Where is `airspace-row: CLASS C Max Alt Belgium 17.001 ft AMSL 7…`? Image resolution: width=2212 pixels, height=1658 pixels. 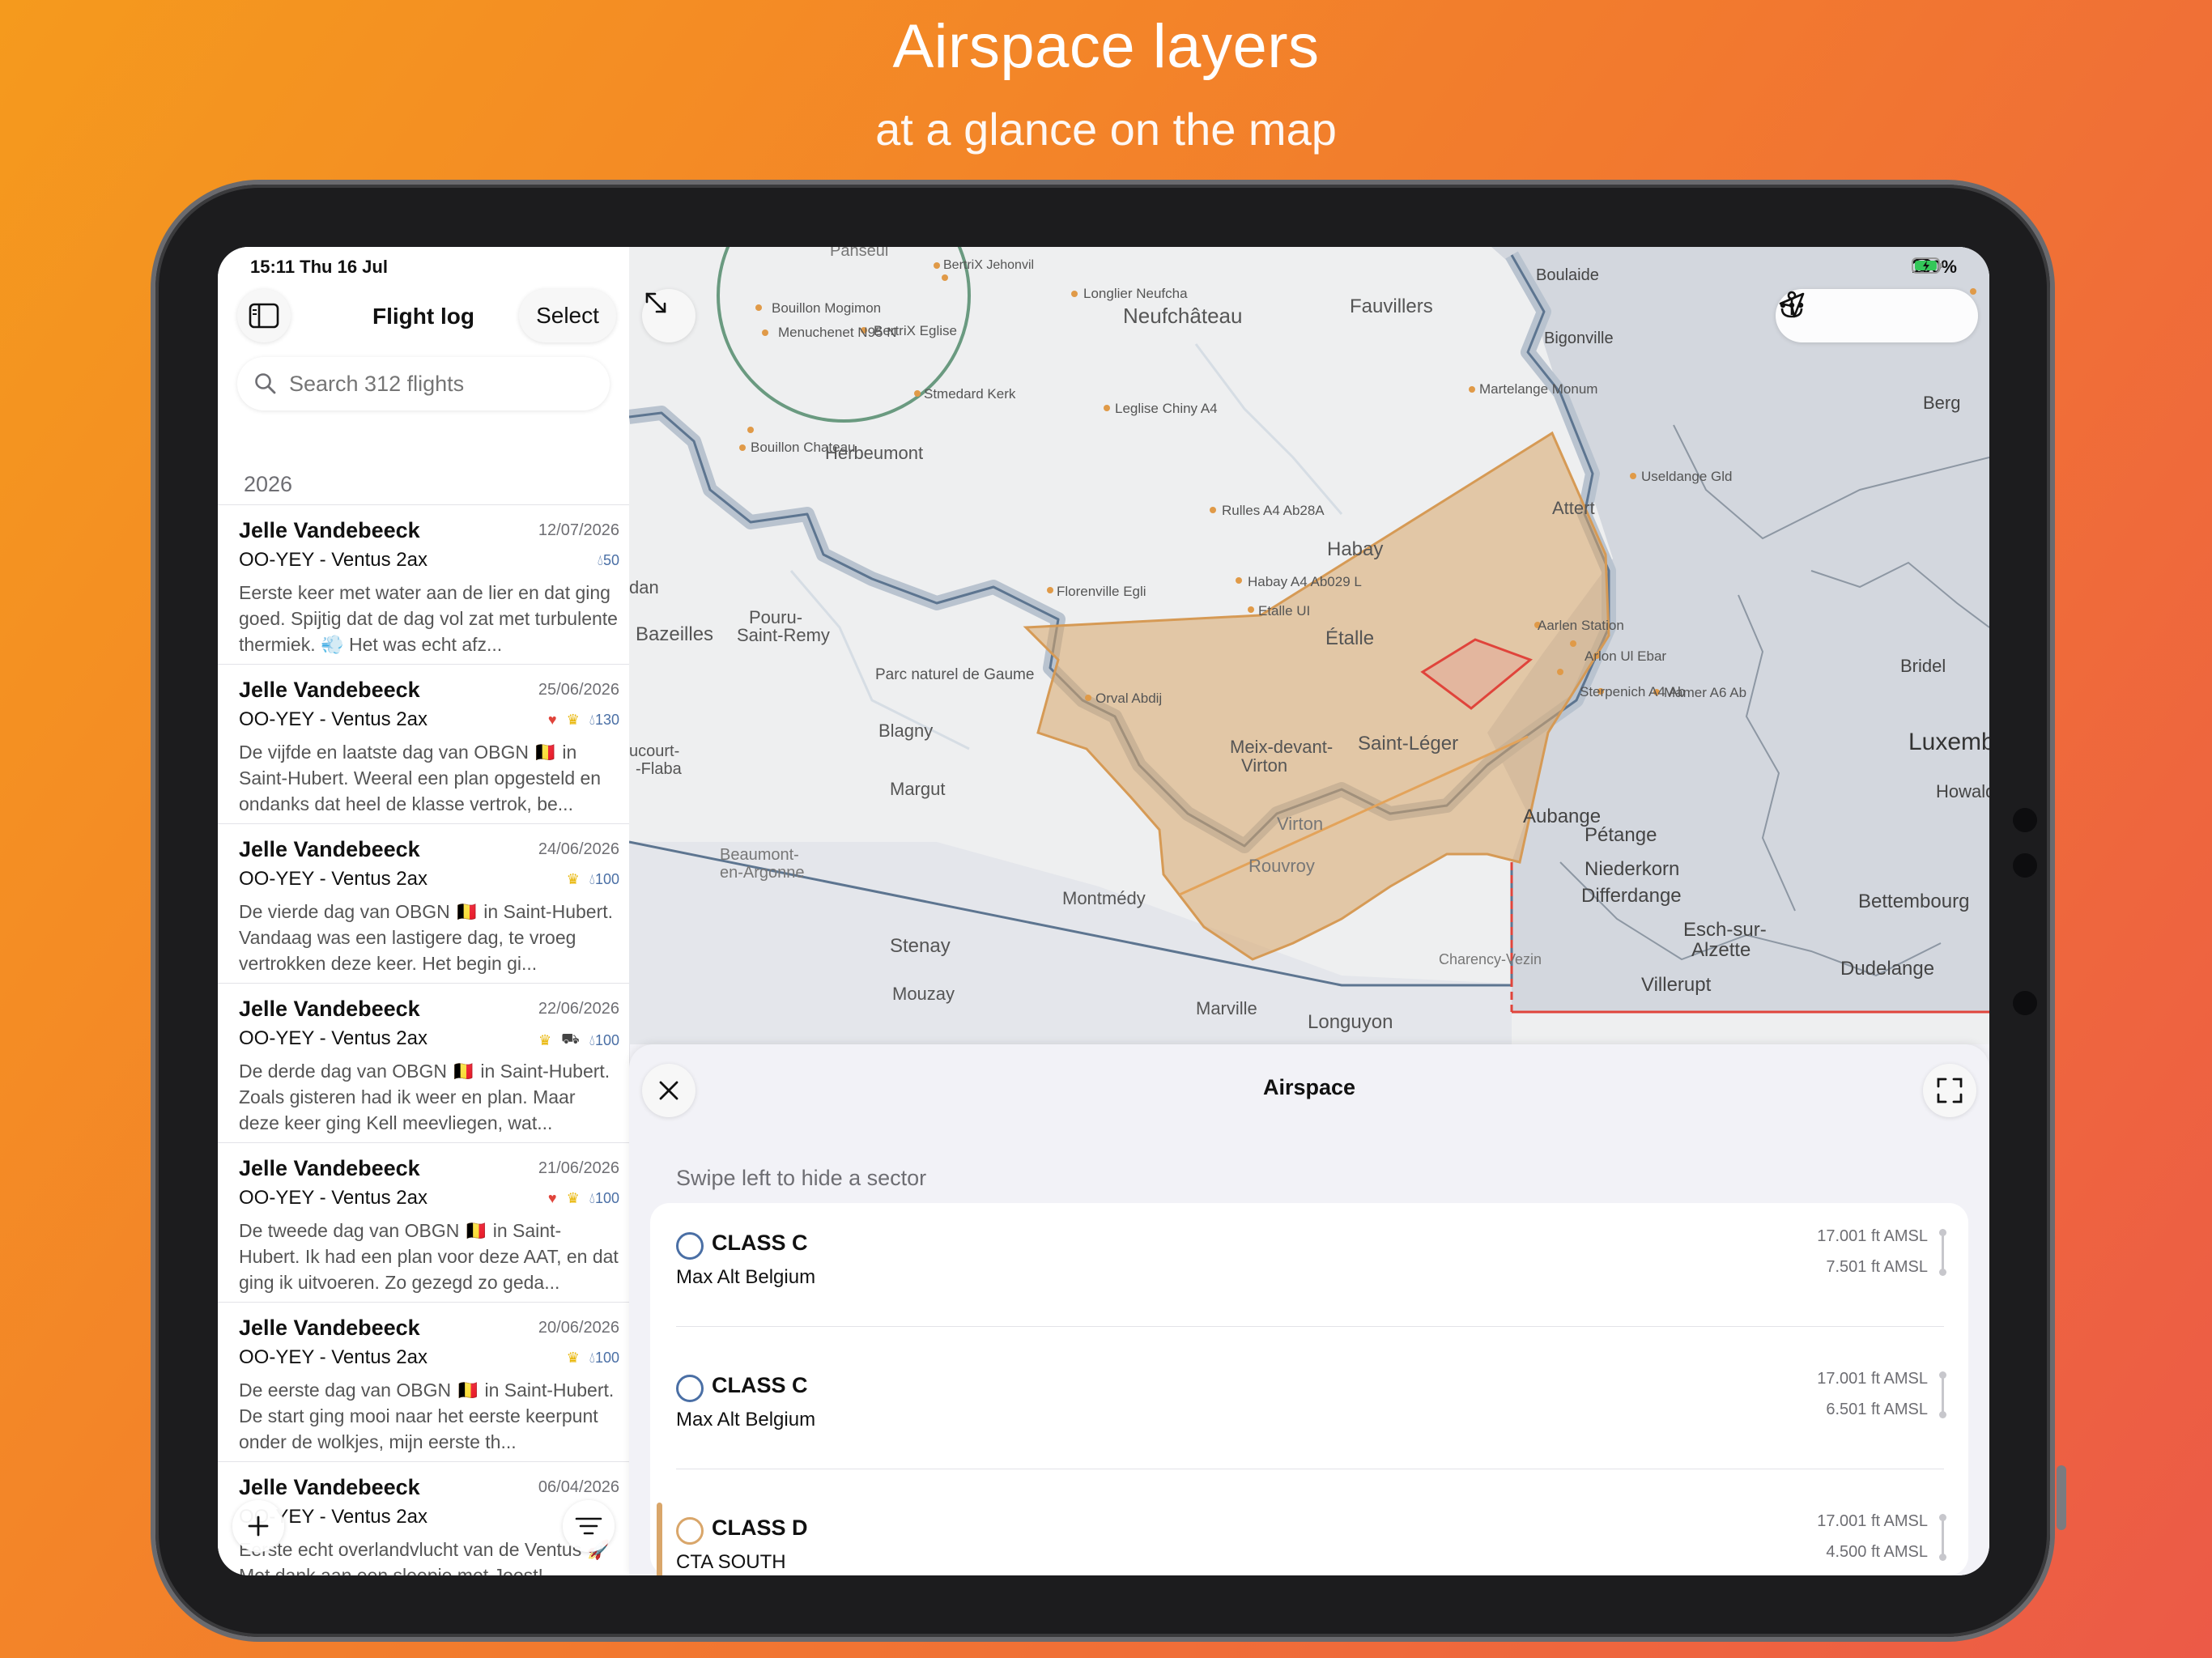
airspace-row: CLASS C Max Alt Belgium 17.001 ft AMSL 7… is located at coordinates (1309, 1265).